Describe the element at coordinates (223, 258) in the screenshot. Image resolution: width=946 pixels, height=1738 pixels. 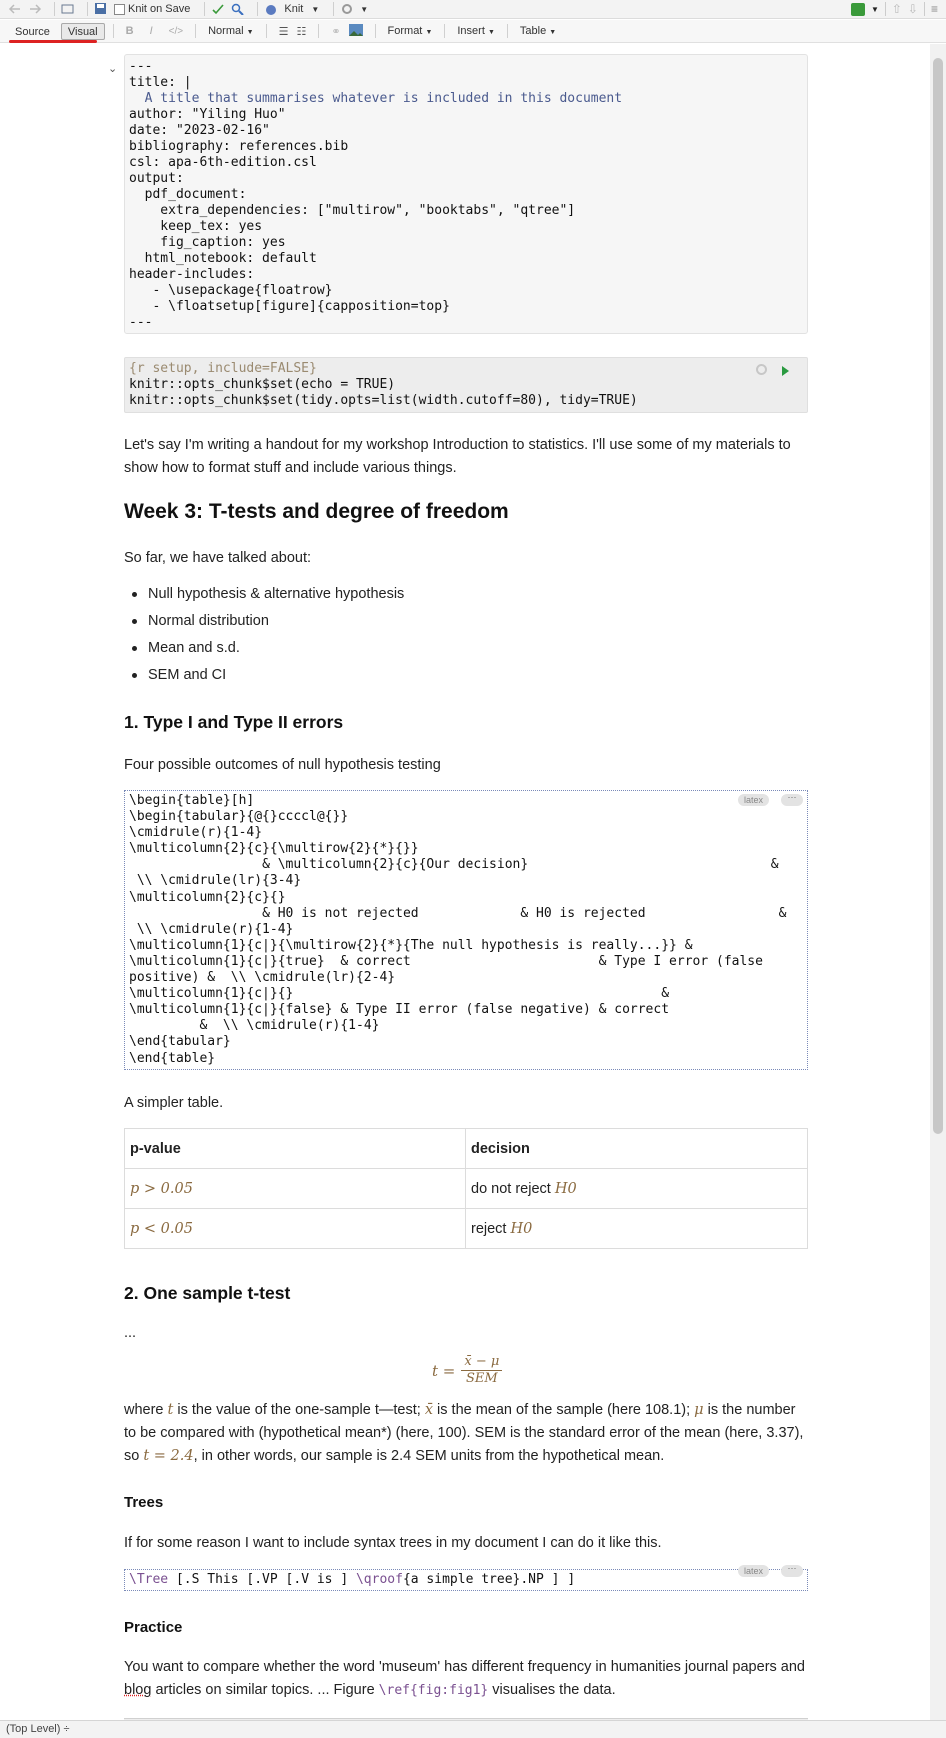
I see `yaml-line: html_notebook: default` at that location.